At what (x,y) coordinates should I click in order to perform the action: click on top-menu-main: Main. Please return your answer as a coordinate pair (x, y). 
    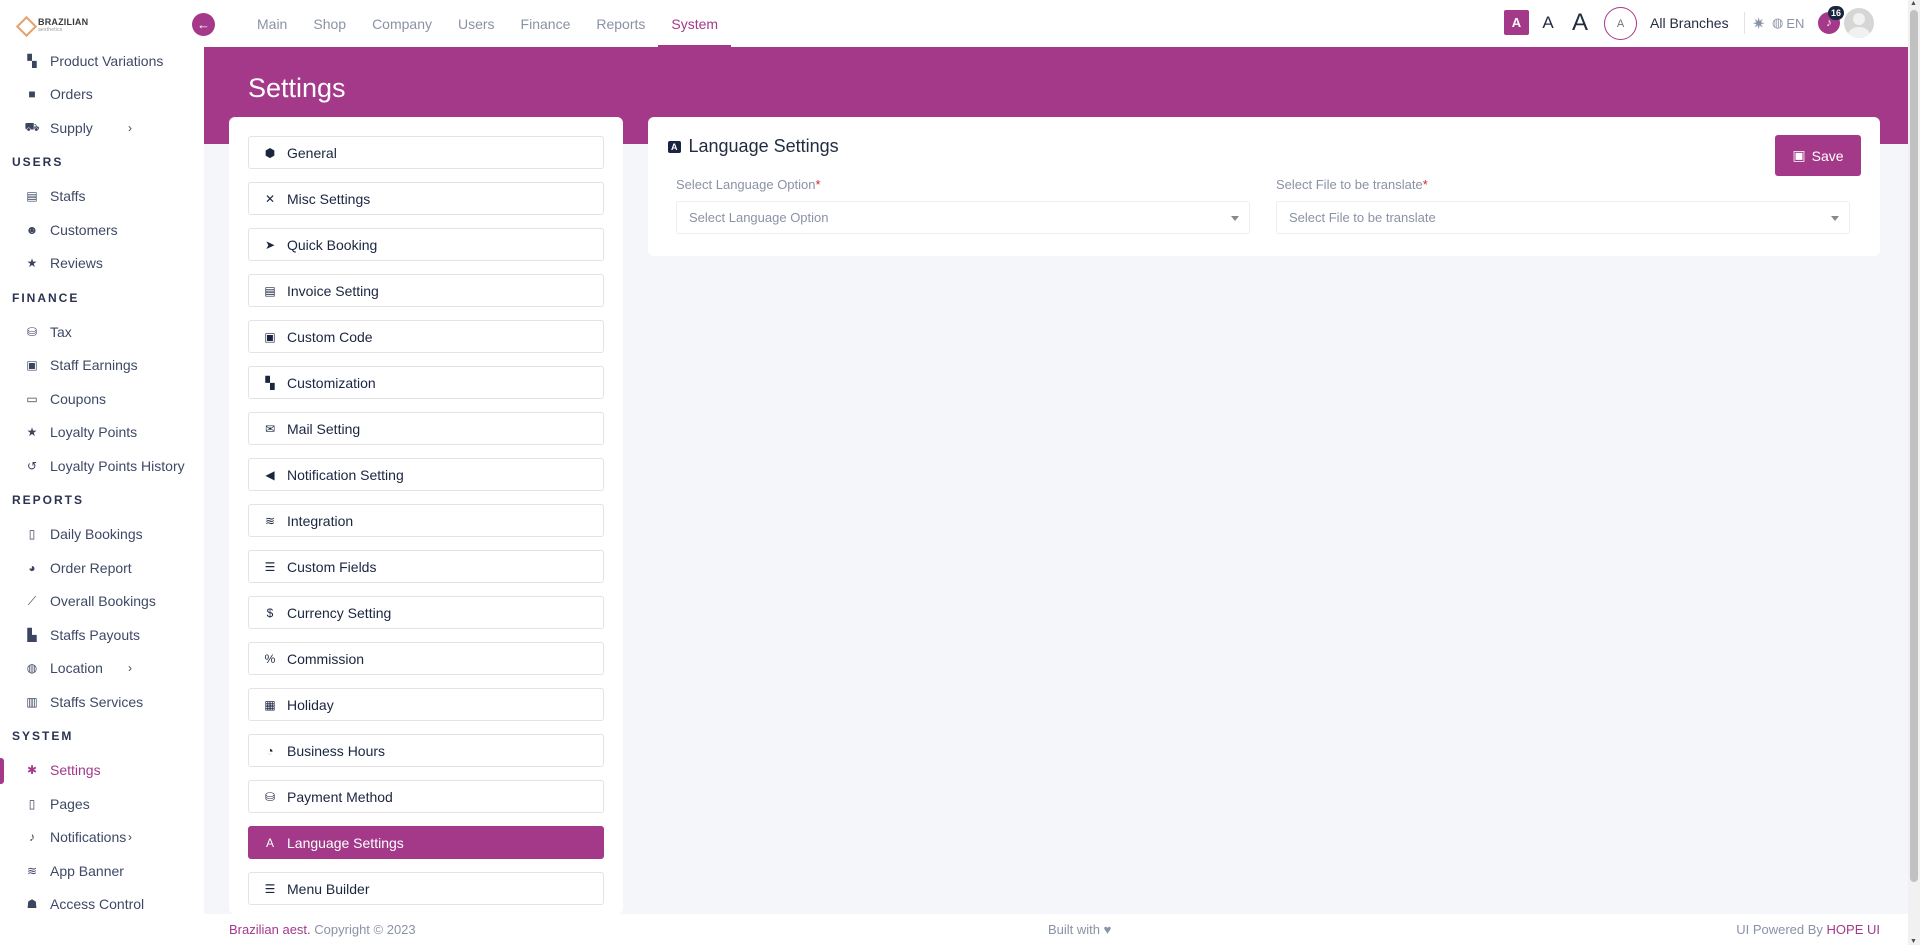
    Looking at the image, I should click on (272, 23).